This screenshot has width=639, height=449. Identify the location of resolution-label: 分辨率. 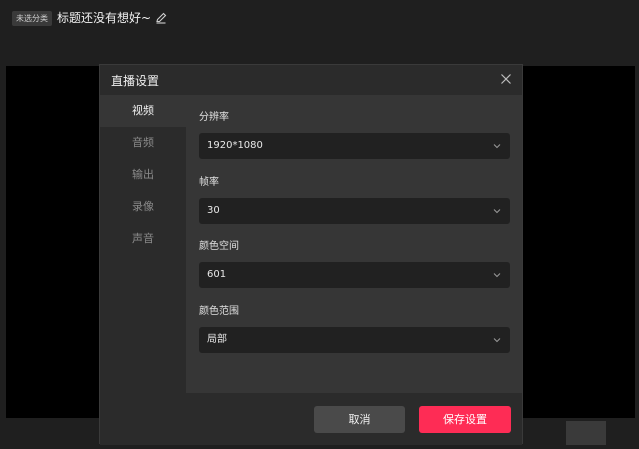
(214, 117).